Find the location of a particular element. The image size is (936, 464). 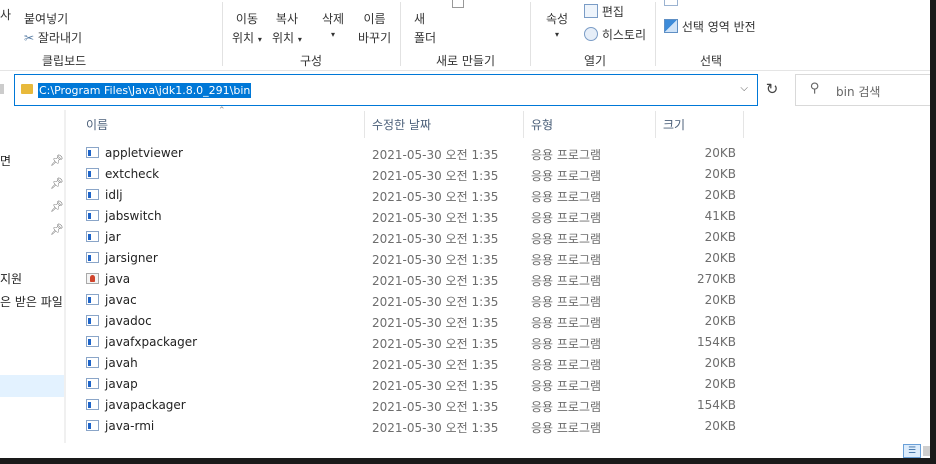

column-header-type: 유형 is located at coordinates (542, 124).